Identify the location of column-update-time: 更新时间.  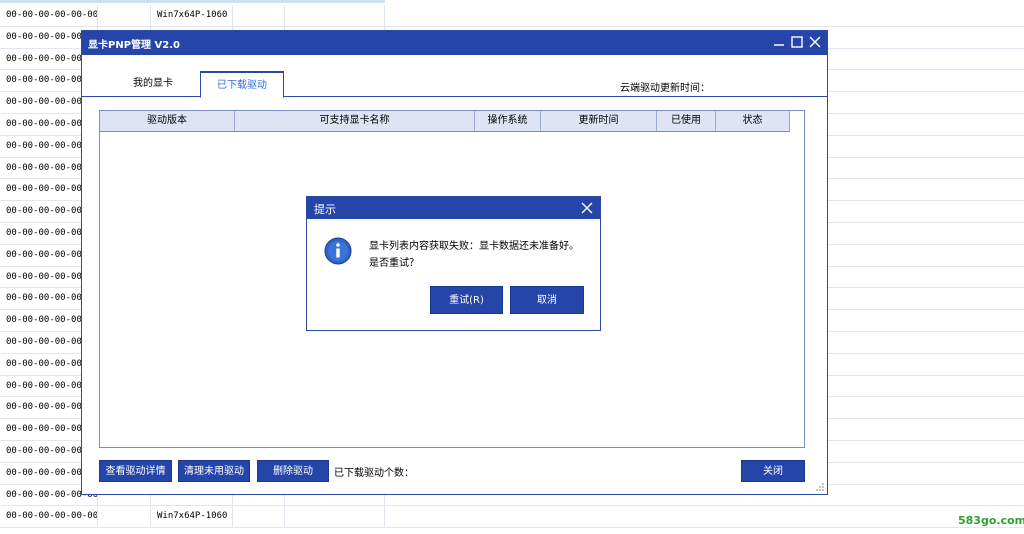
(599, 121).